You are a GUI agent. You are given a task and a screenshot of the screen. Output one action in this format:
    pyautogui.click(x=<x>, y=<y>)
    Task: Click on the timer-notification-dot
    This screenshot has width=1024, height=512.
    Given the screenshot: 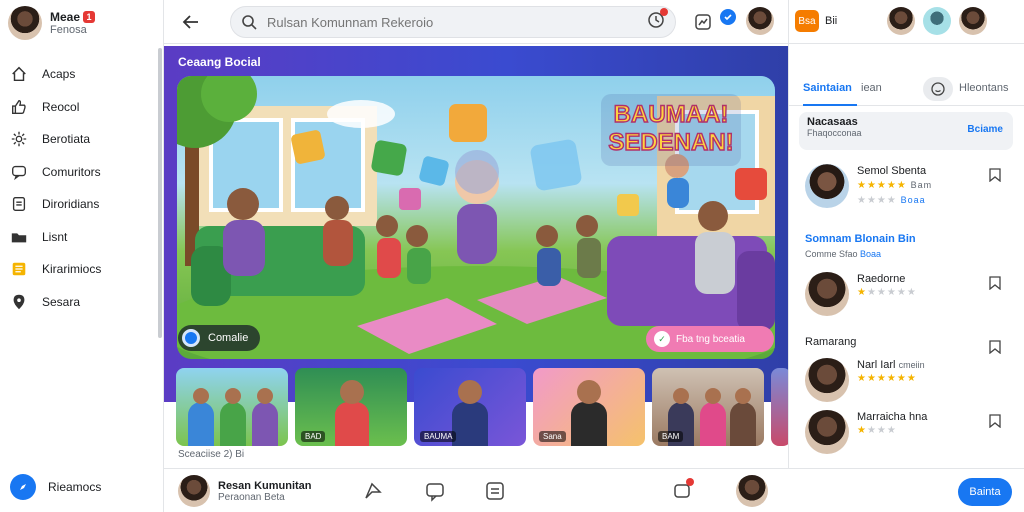 What is the action you would take?
    pyautogui.click(x=664, y=11)
    